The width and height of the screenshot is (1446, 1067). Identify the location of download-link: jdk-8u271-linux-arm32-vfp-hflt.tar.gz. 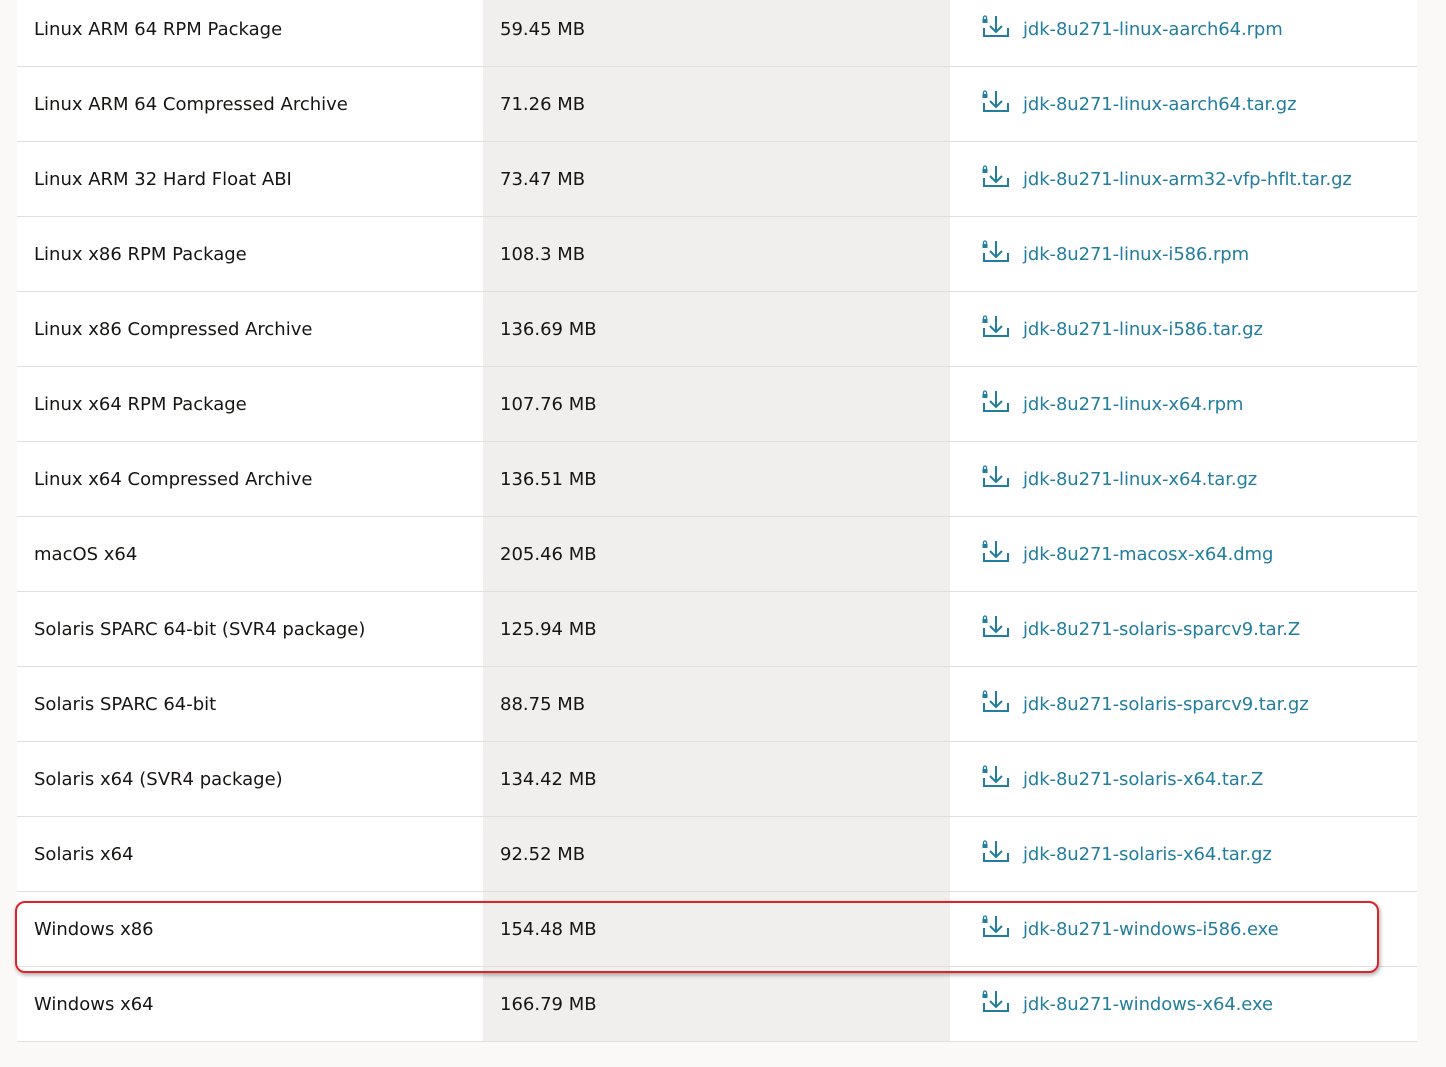
(1166, 179).